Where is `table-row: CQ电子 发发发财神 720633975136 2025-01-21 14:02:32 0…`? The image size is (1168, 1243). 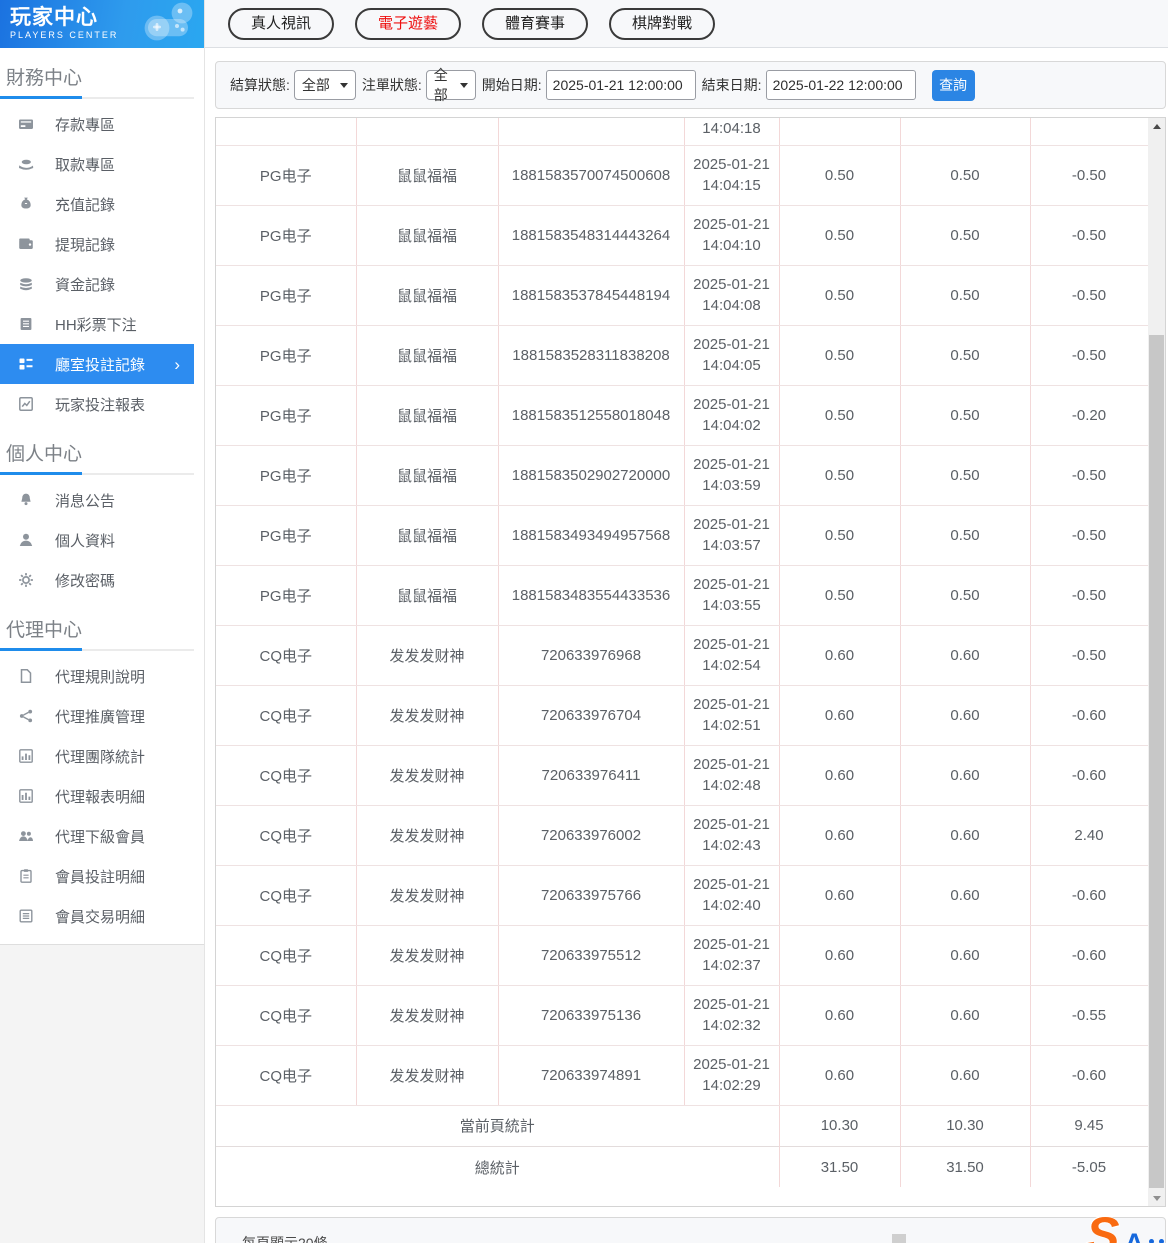
table-row: CQ电子 发发发财神 720633975136 2025-01-21 14:02:32 0… is located at coordinates (682, 1015).